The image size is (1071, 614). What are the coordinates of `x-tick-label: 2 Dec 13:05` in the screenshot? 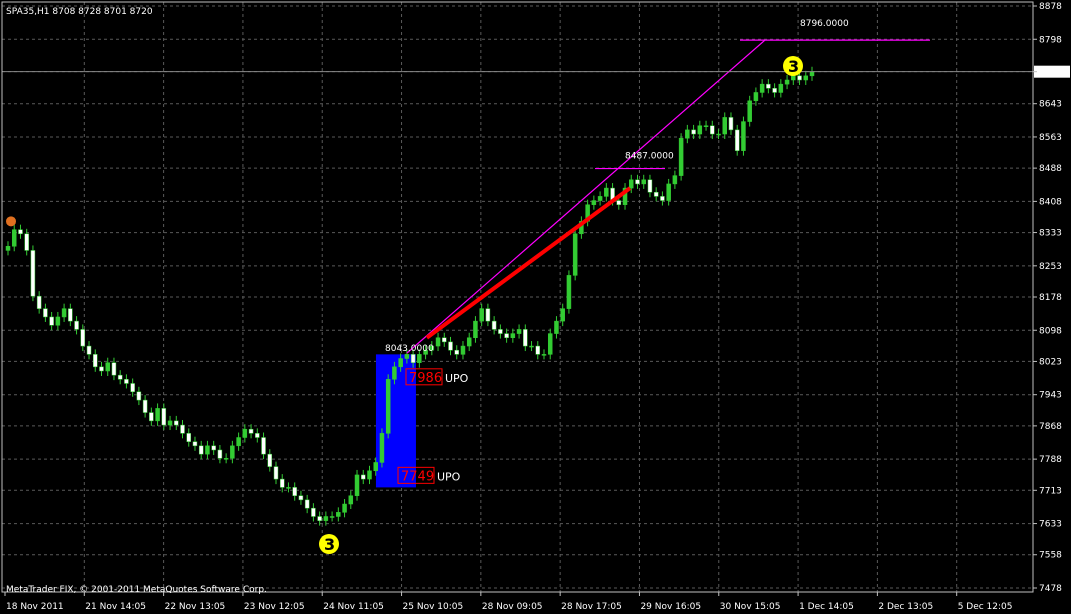 It's located at (905, 607).